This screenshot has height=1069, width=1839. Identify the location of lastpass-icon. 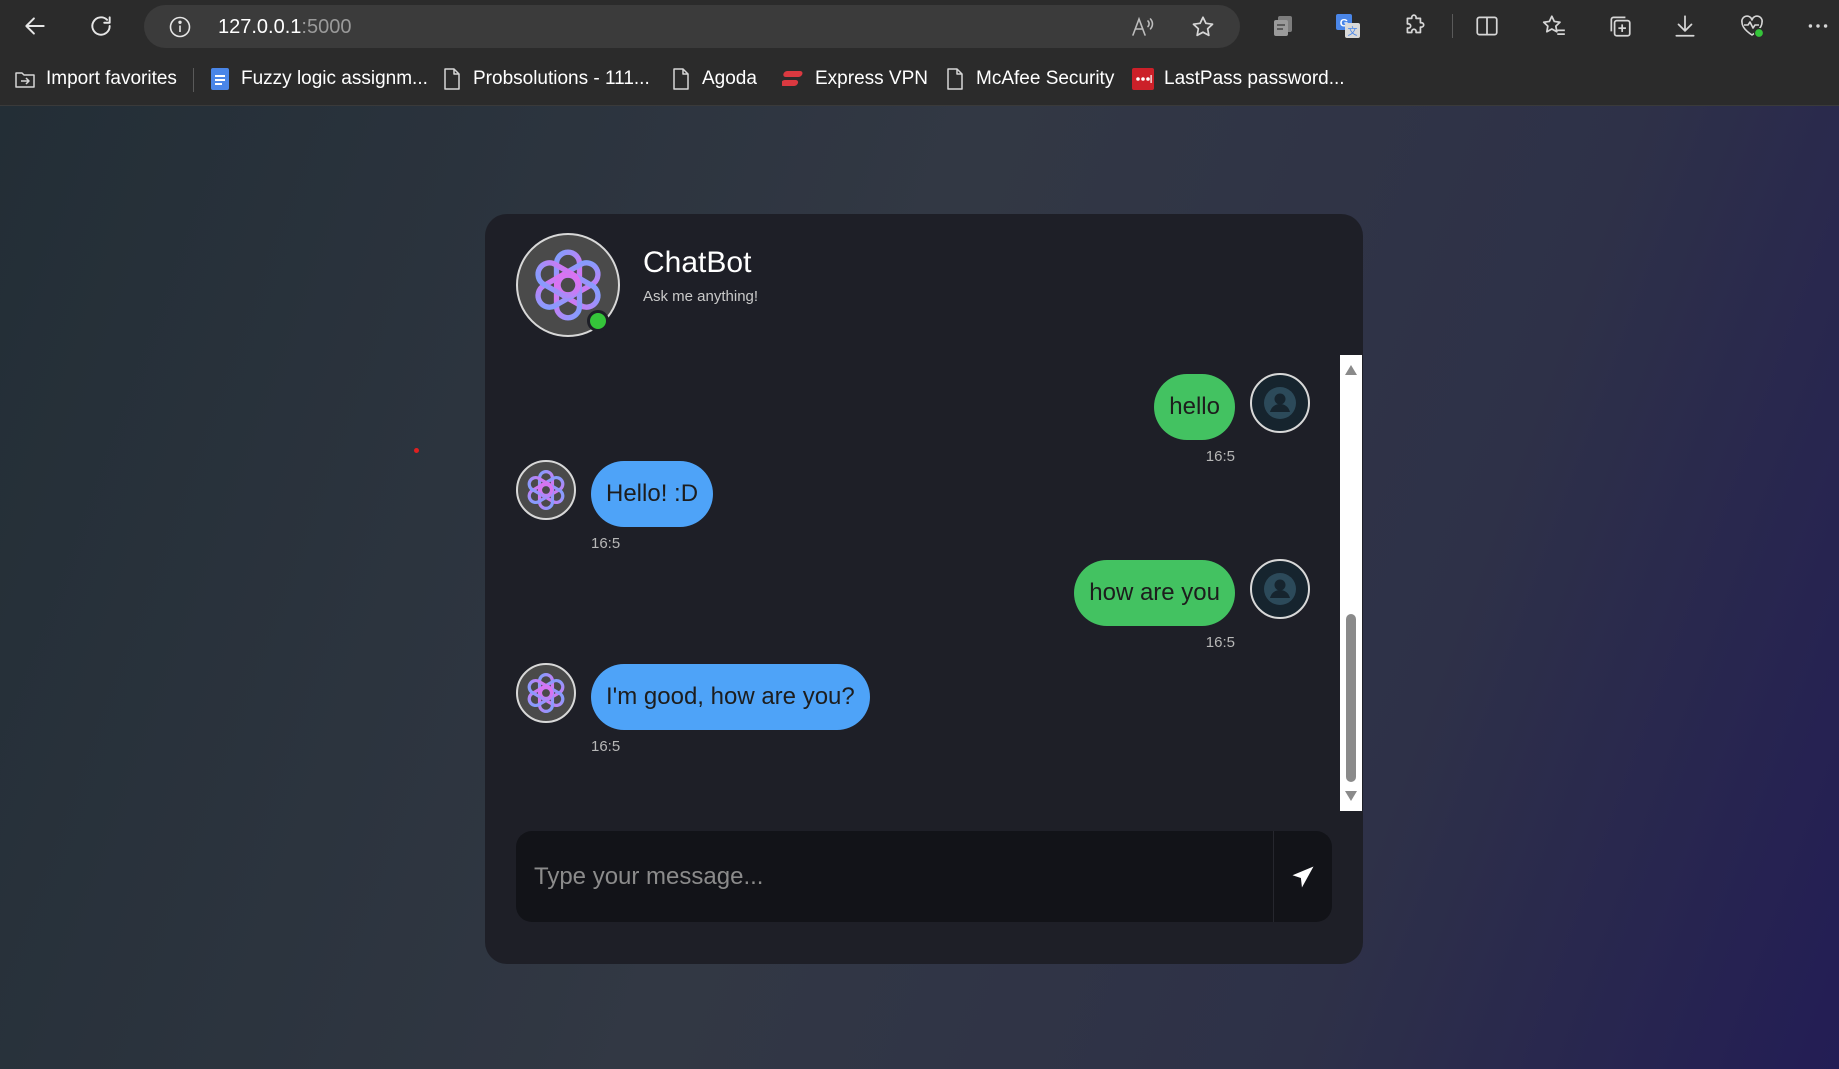
(1143, 79).